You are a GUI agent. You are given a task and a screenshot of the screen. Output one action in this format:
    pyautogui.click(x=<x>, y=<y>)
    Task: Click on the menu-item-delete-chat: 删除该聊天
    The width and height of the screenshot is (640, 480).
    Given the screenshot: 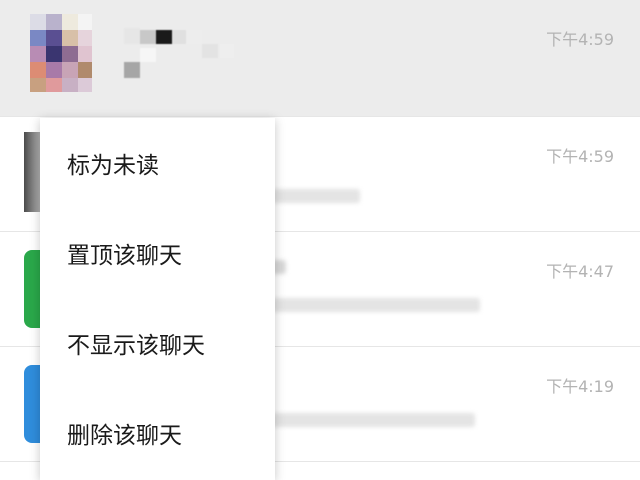 What is the action you would take?
    pyautogui.click(x=157, y=433)
    